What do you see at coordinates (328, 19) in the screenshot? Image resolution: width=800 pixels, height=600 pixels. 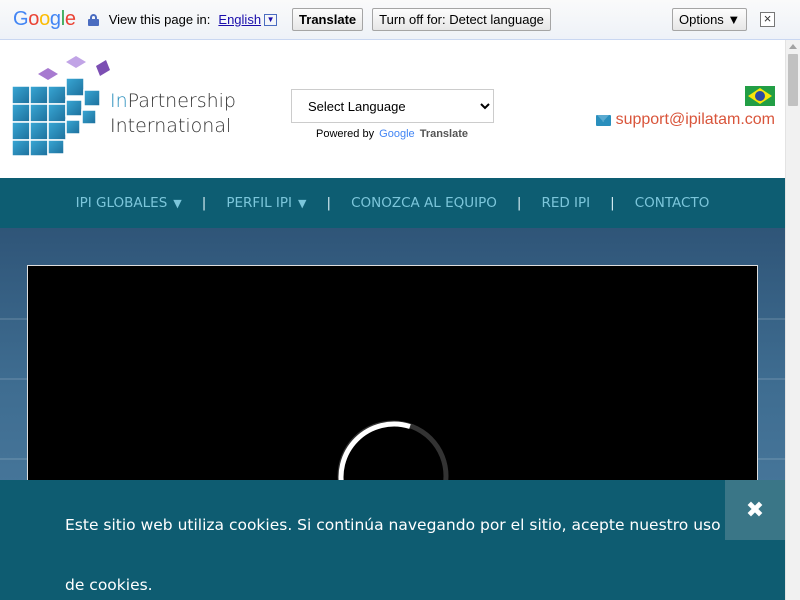 I see `translate-button: Translate` at bounding box center [328, 19].